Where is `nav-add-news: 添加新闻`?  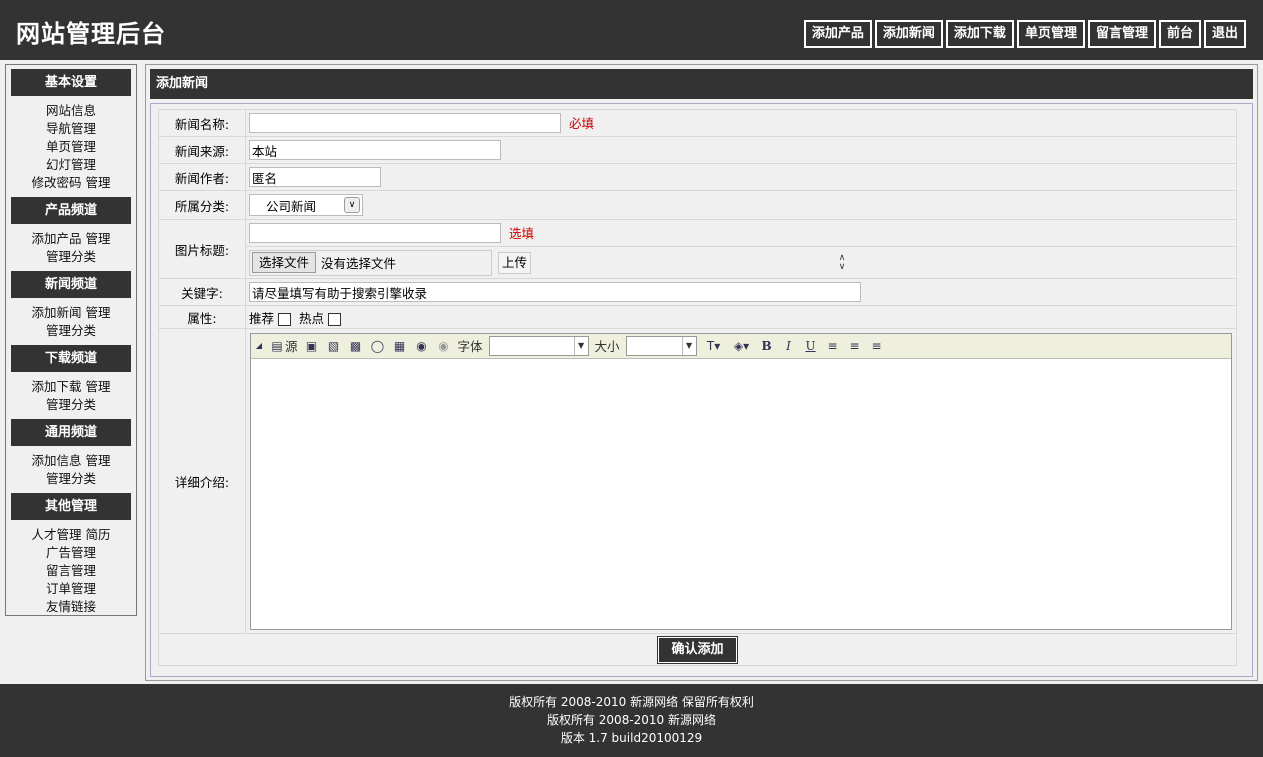
nav-add-news: 添加新闻 is located at coordinates (908, 34).